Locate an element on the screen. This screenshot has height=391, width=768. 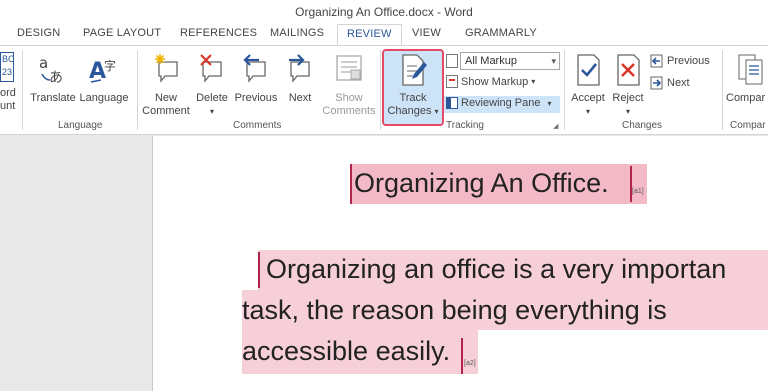
comment-marker: [a2] is located at coordinates (470, 363).